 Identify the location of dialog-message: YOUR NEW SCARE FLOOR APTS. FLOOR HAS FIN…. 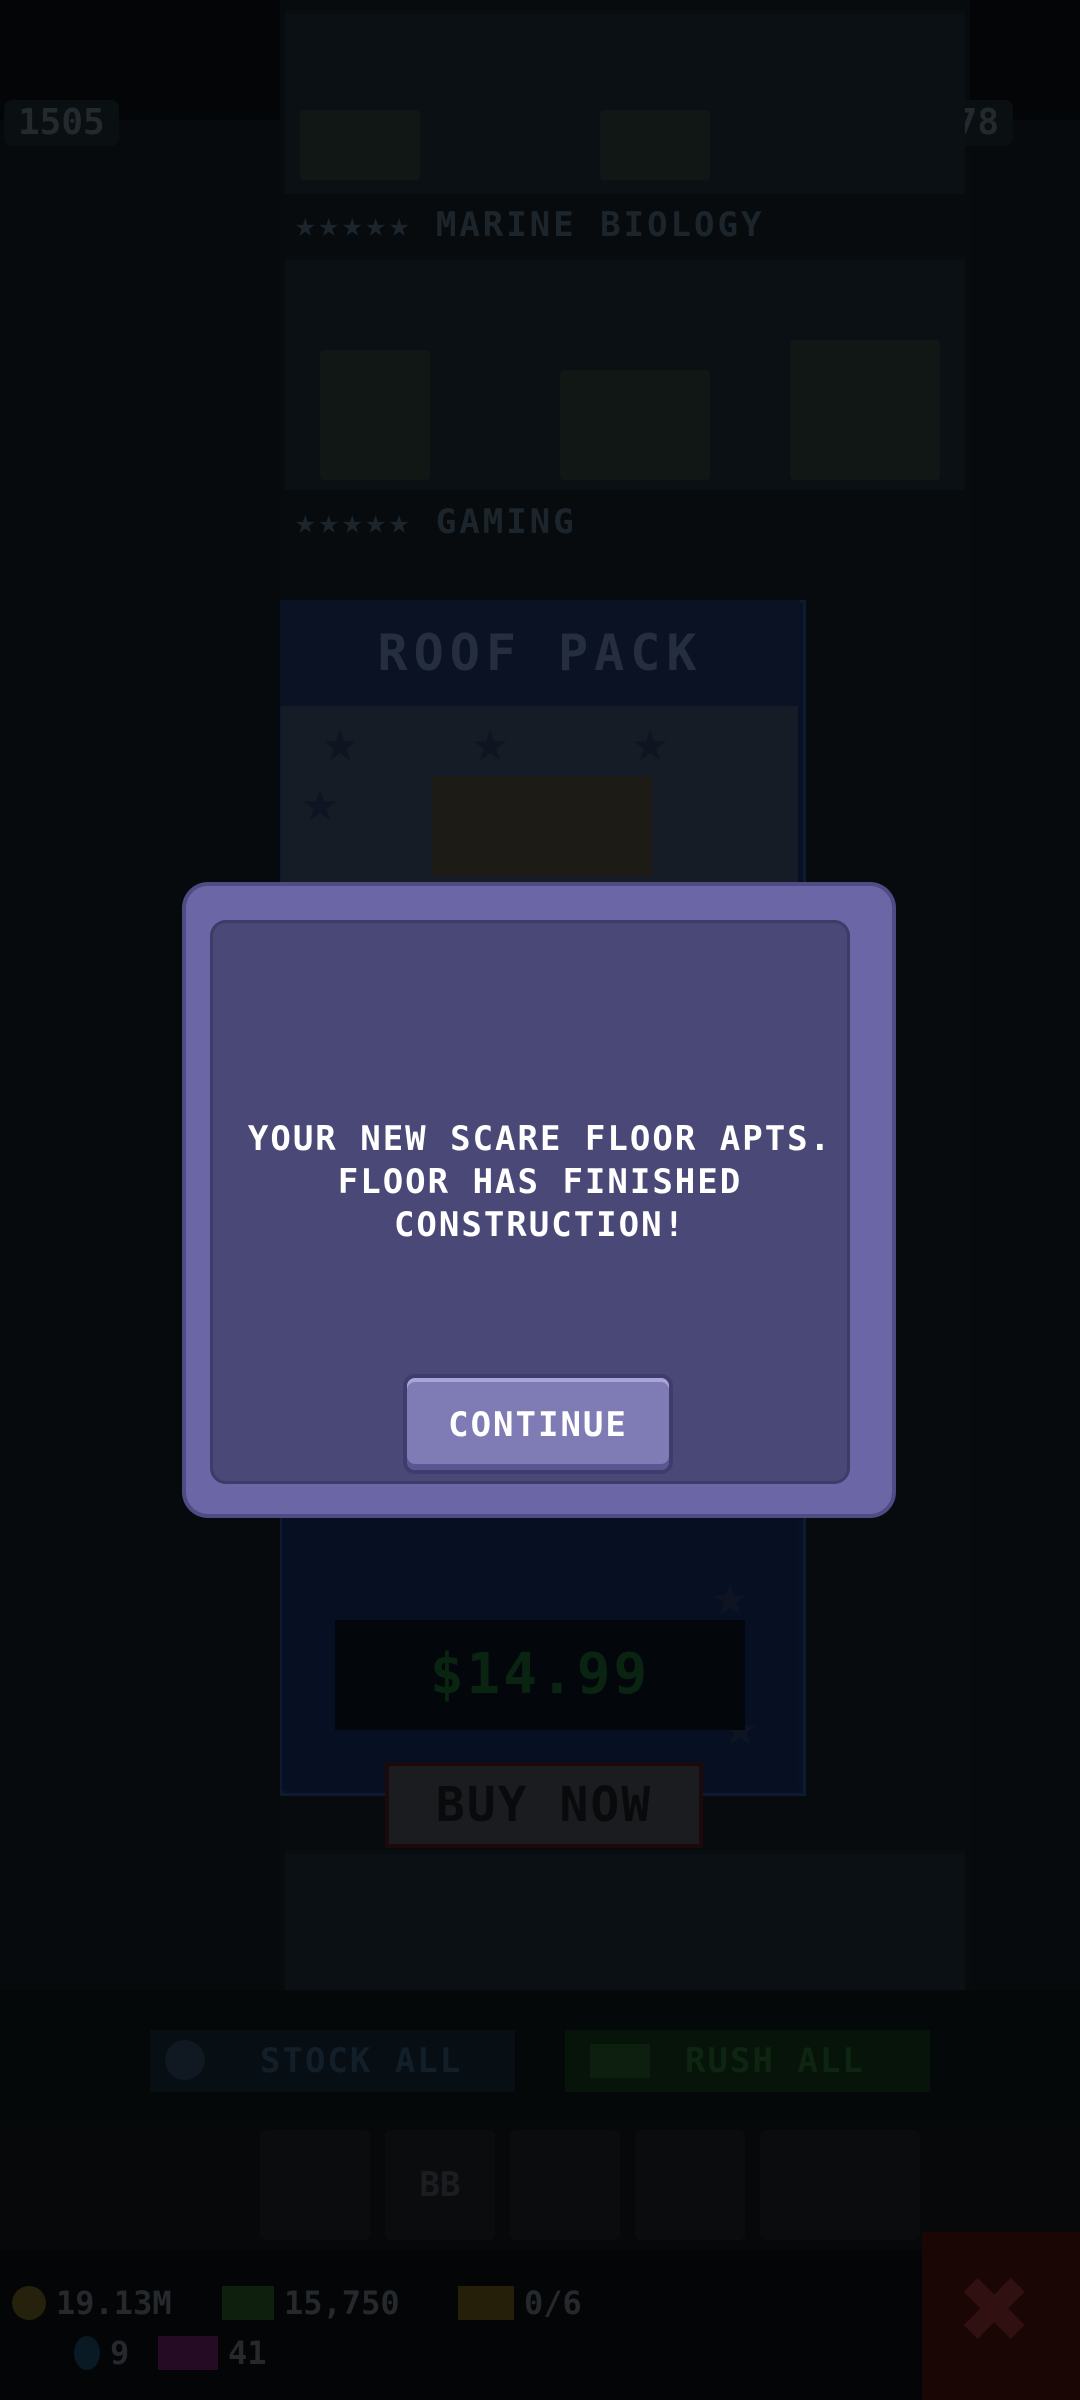
(540, 1182).